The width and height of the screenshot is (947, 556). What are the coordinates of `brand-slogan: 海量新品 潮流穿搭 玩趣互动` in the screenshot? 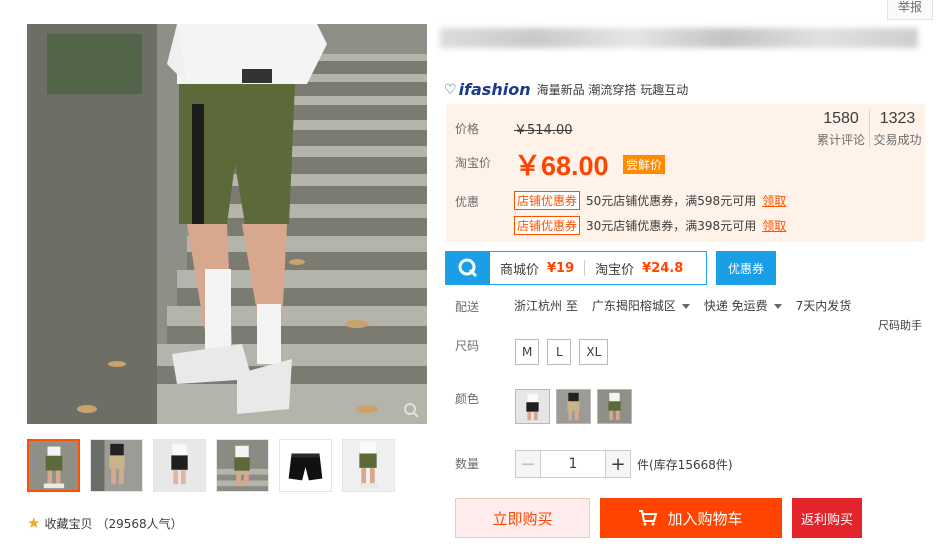 It's located at (612, 90).